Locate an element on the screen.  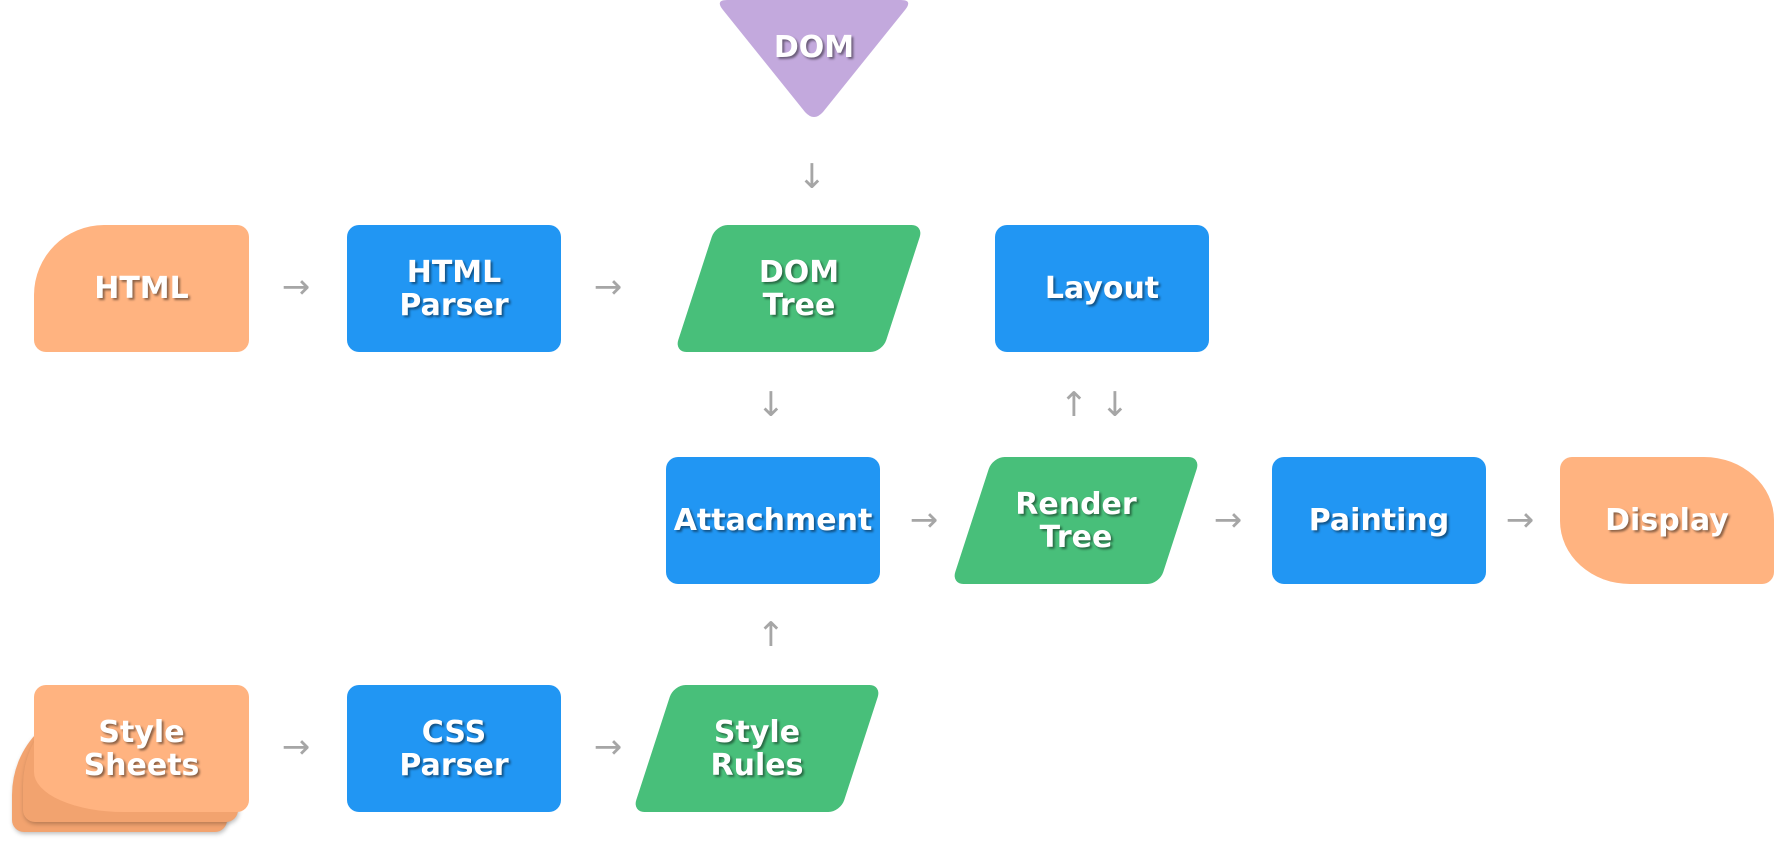
style-rules-label-line1: Style is located at coordinates (757, 732).